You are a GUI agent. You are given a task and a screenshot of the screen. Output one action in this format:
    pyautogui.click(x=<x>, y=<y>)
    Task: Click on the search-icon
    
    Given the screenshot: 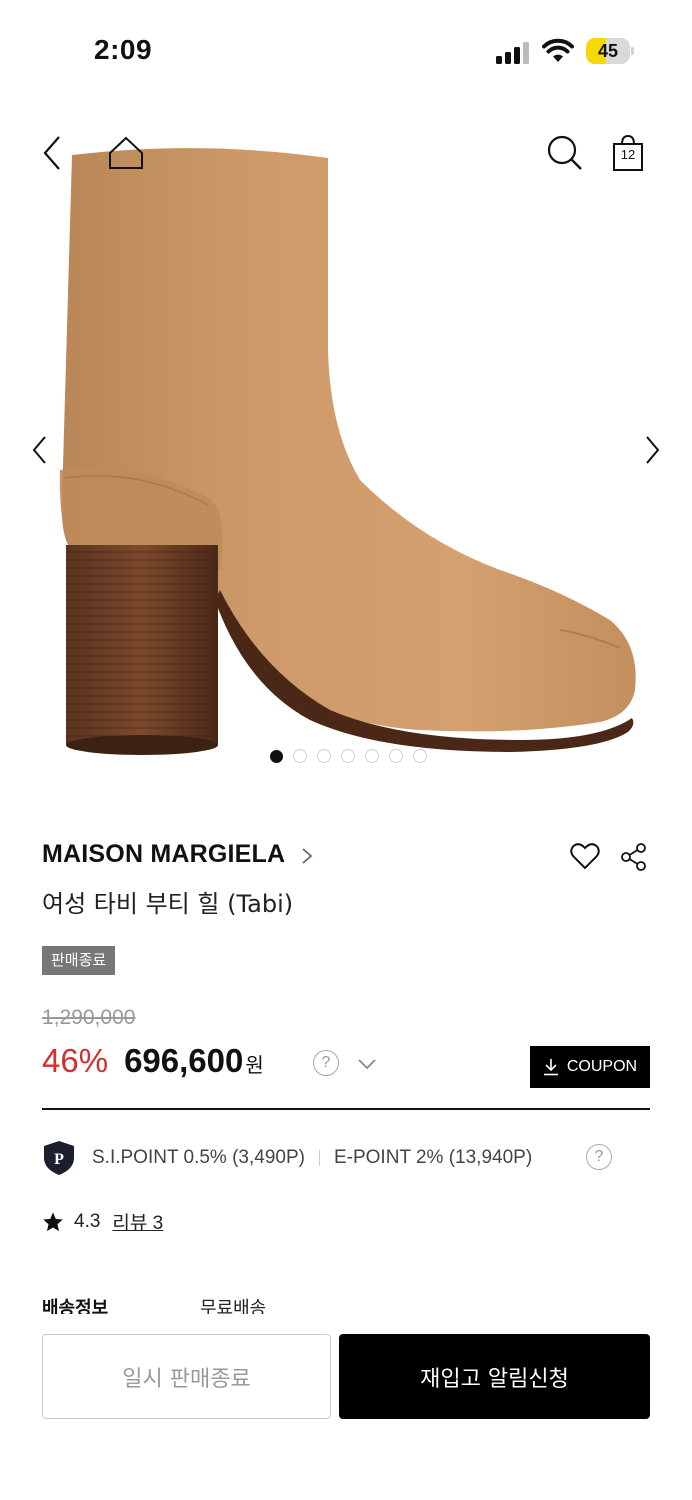 What is the action you would take?
    pyautogui.click(x=564, y=152)
    